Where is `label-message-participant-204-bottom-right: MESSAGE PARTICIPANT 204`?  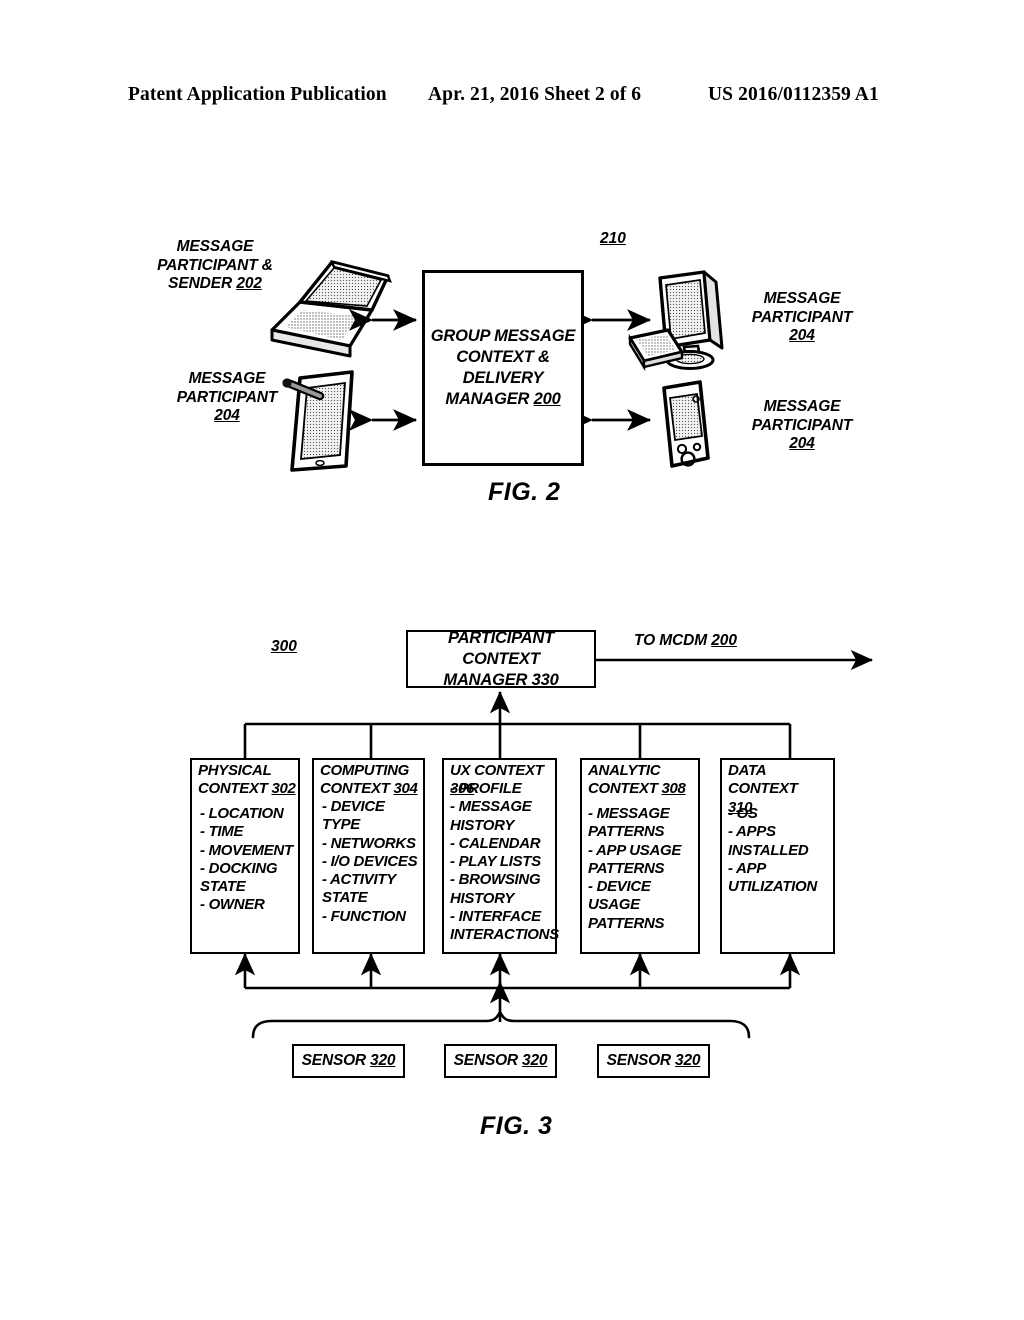 label-message-participant-204-bottom-right: MESSAGE PARTICIPANT 204 is located at coordinates (802, 425).